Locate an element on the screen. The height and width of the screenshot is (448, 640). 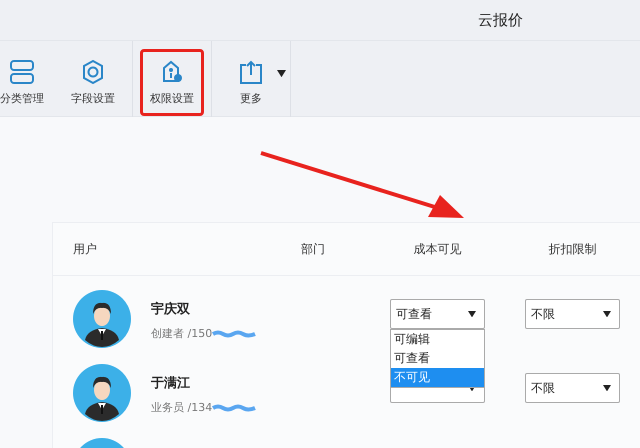
column-header: 用户 is located at coordinates (85, 249).